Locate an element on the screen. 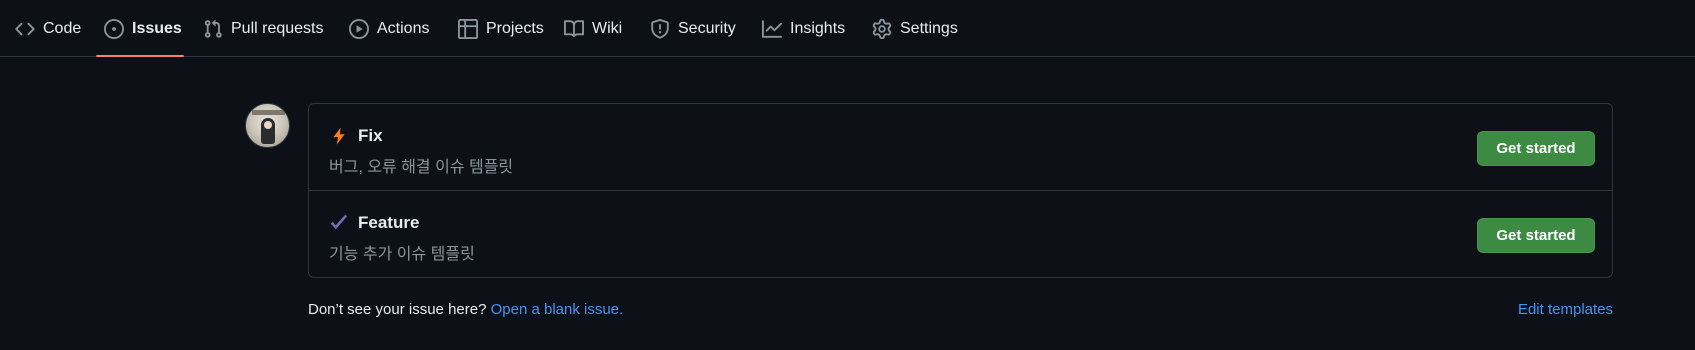 The height and width of the screenshot is (350, 1695). avatar is located at coordinates (267, 125).